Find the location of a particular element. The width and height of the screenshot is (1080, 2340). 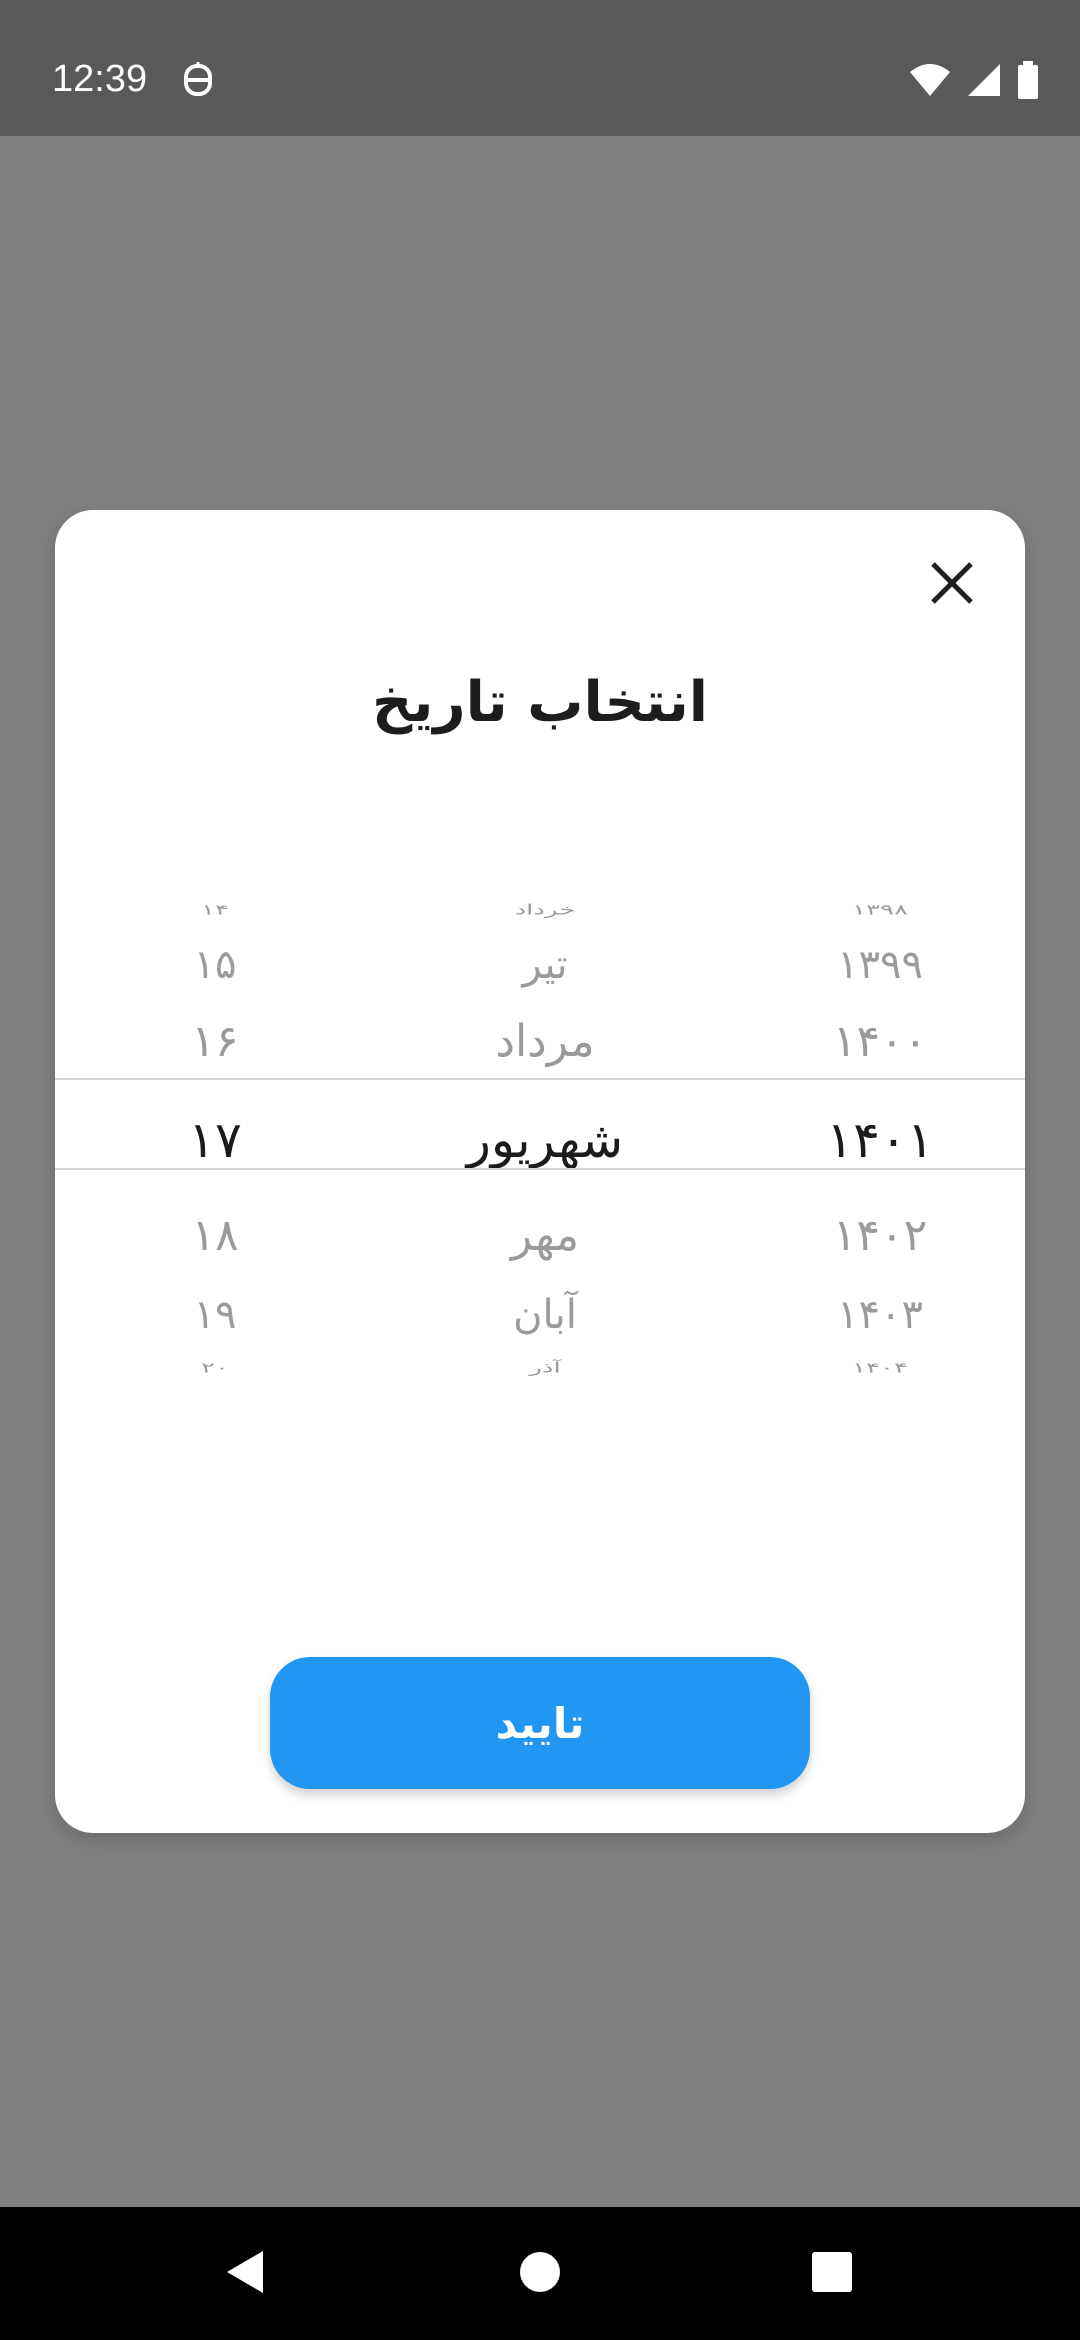

dialog-title: انتخاب تاریخ is located at coordinates (540, 702).